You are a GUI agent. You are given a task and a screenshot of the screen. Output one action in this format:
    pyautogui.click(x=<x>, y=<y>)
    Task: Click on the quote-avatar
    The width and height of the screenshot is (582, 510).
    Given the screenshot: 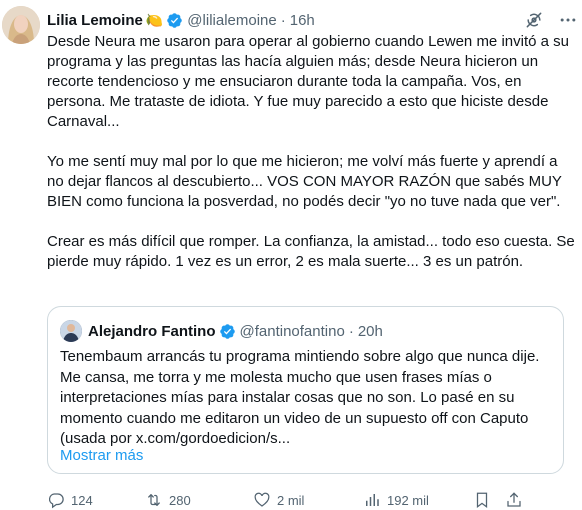 What is the action you would take?
    pyautogui.click(x=71, y=331)
    